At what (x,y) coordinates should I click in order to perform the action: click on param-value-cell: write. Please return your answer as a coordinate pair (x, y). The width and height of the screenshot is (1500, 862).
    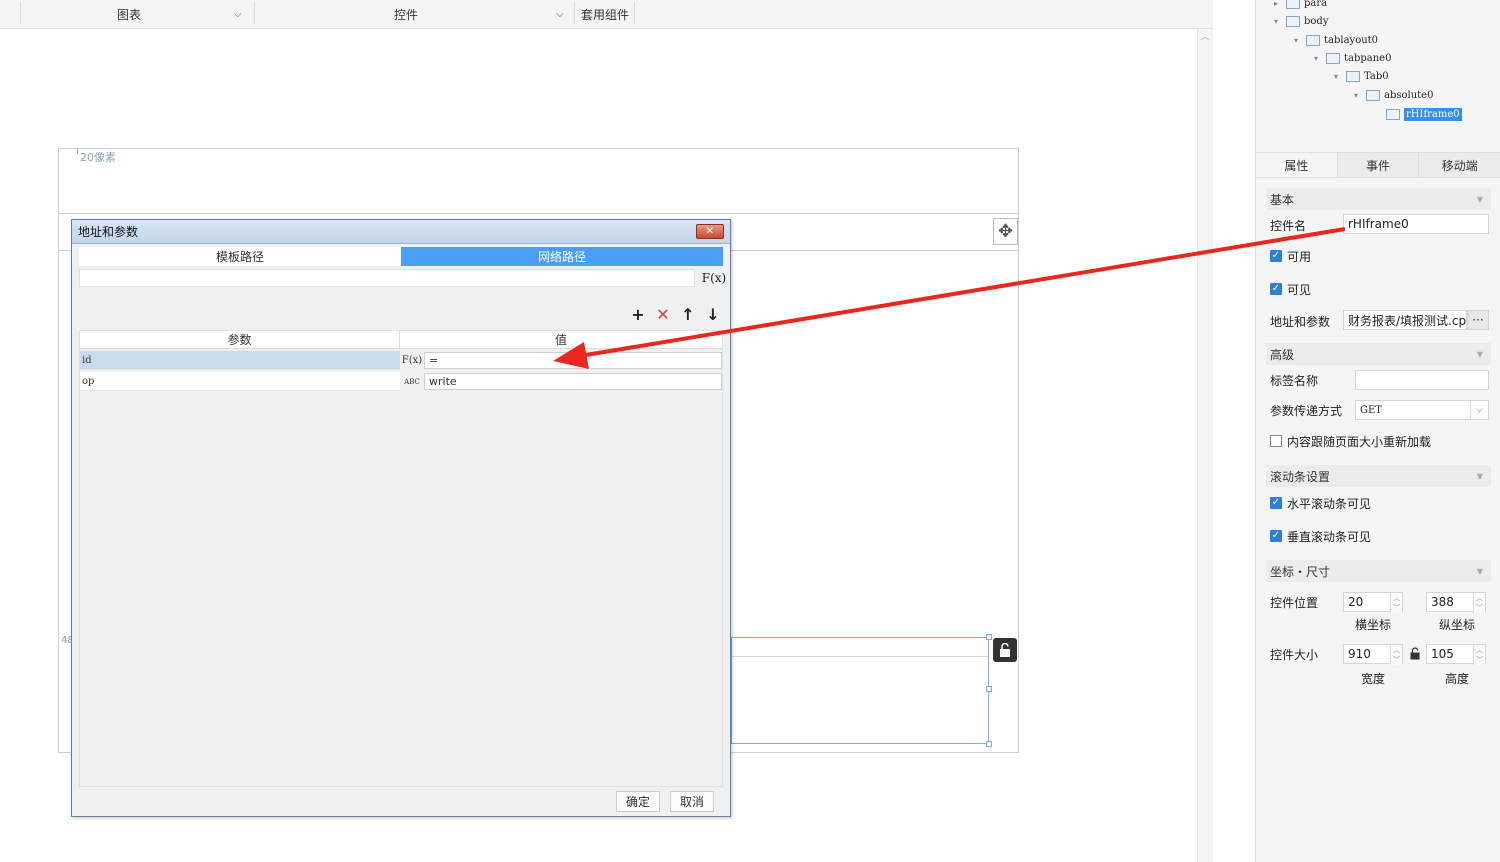
    Looking at the image, I should click on (573, 381).